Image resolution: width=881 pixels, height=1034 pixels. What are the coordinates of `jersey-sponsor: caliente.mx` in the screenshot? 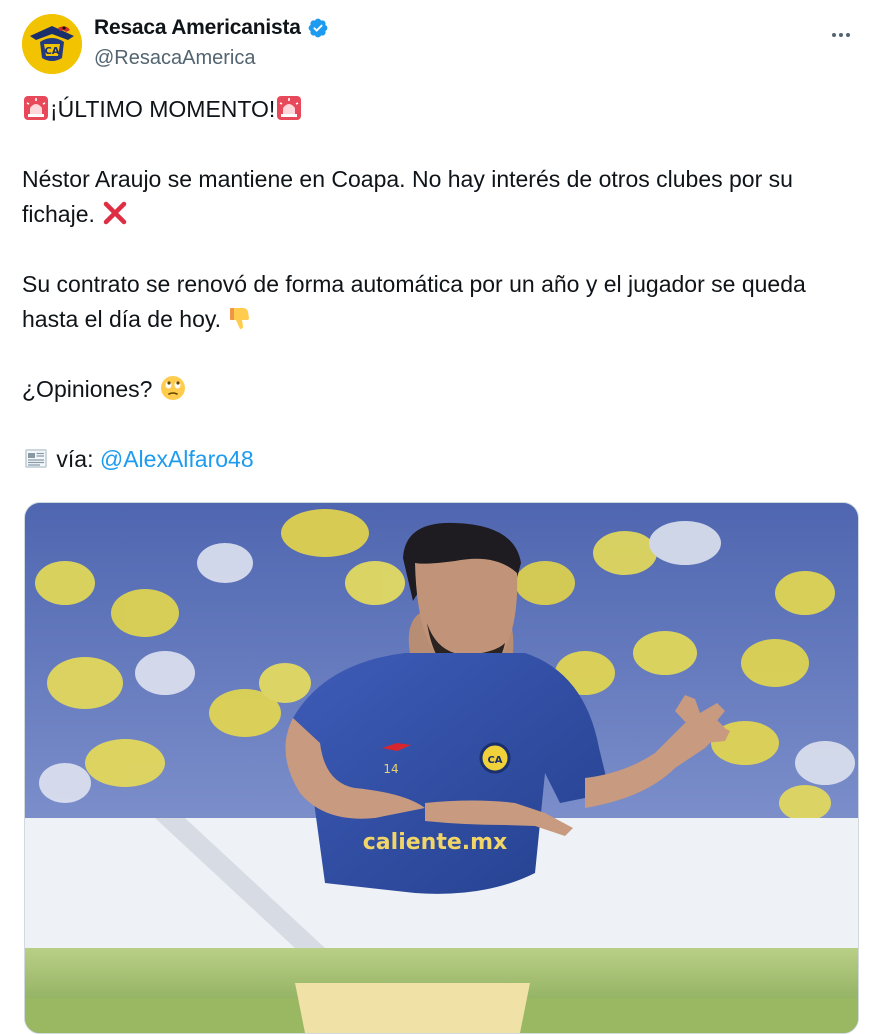 It's located at (435, 842).